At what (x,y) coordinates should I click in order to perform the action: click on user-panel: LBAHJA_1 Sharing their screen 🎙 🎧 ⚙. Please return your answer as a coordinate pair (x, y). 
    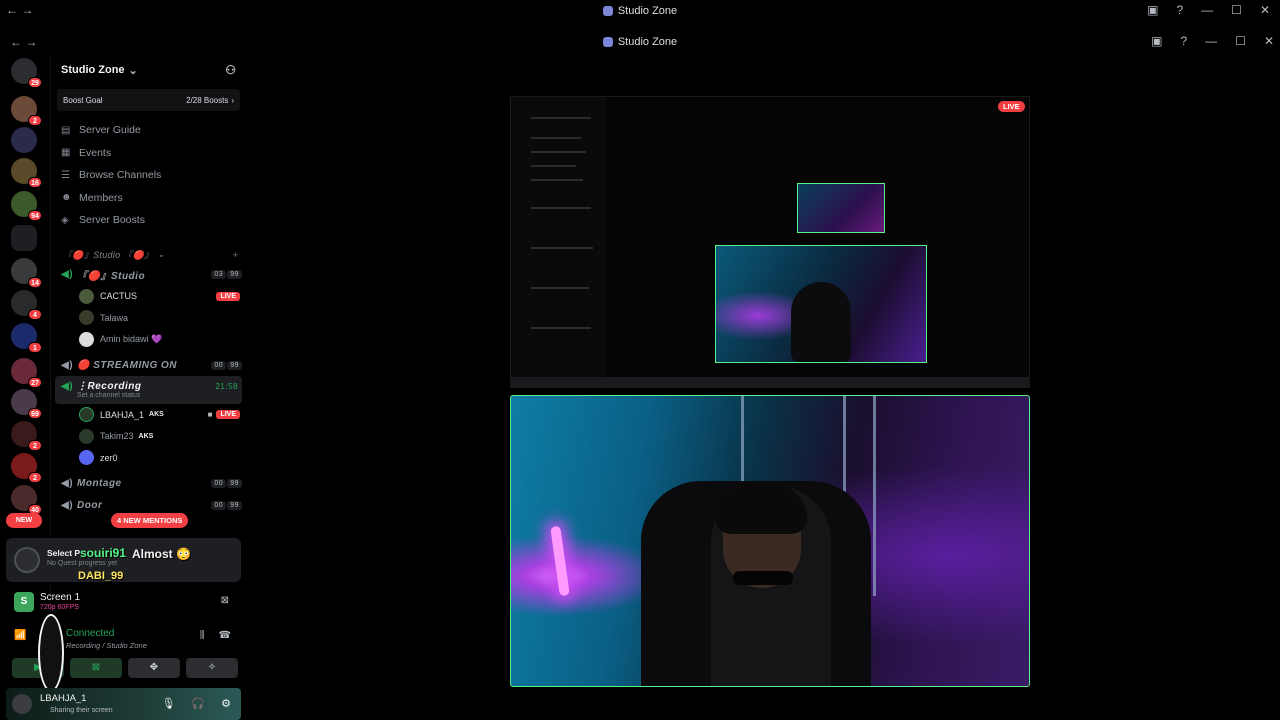
    Looking at the image, I should click on (123, 704).